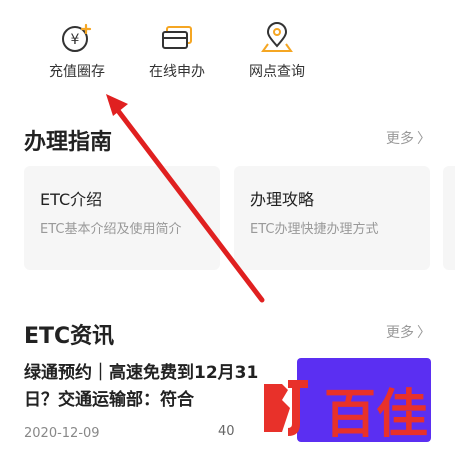 This screenshot has width=455, height=453. I want to click on yuan-recharge-icon: ¥, so click(77, 38).